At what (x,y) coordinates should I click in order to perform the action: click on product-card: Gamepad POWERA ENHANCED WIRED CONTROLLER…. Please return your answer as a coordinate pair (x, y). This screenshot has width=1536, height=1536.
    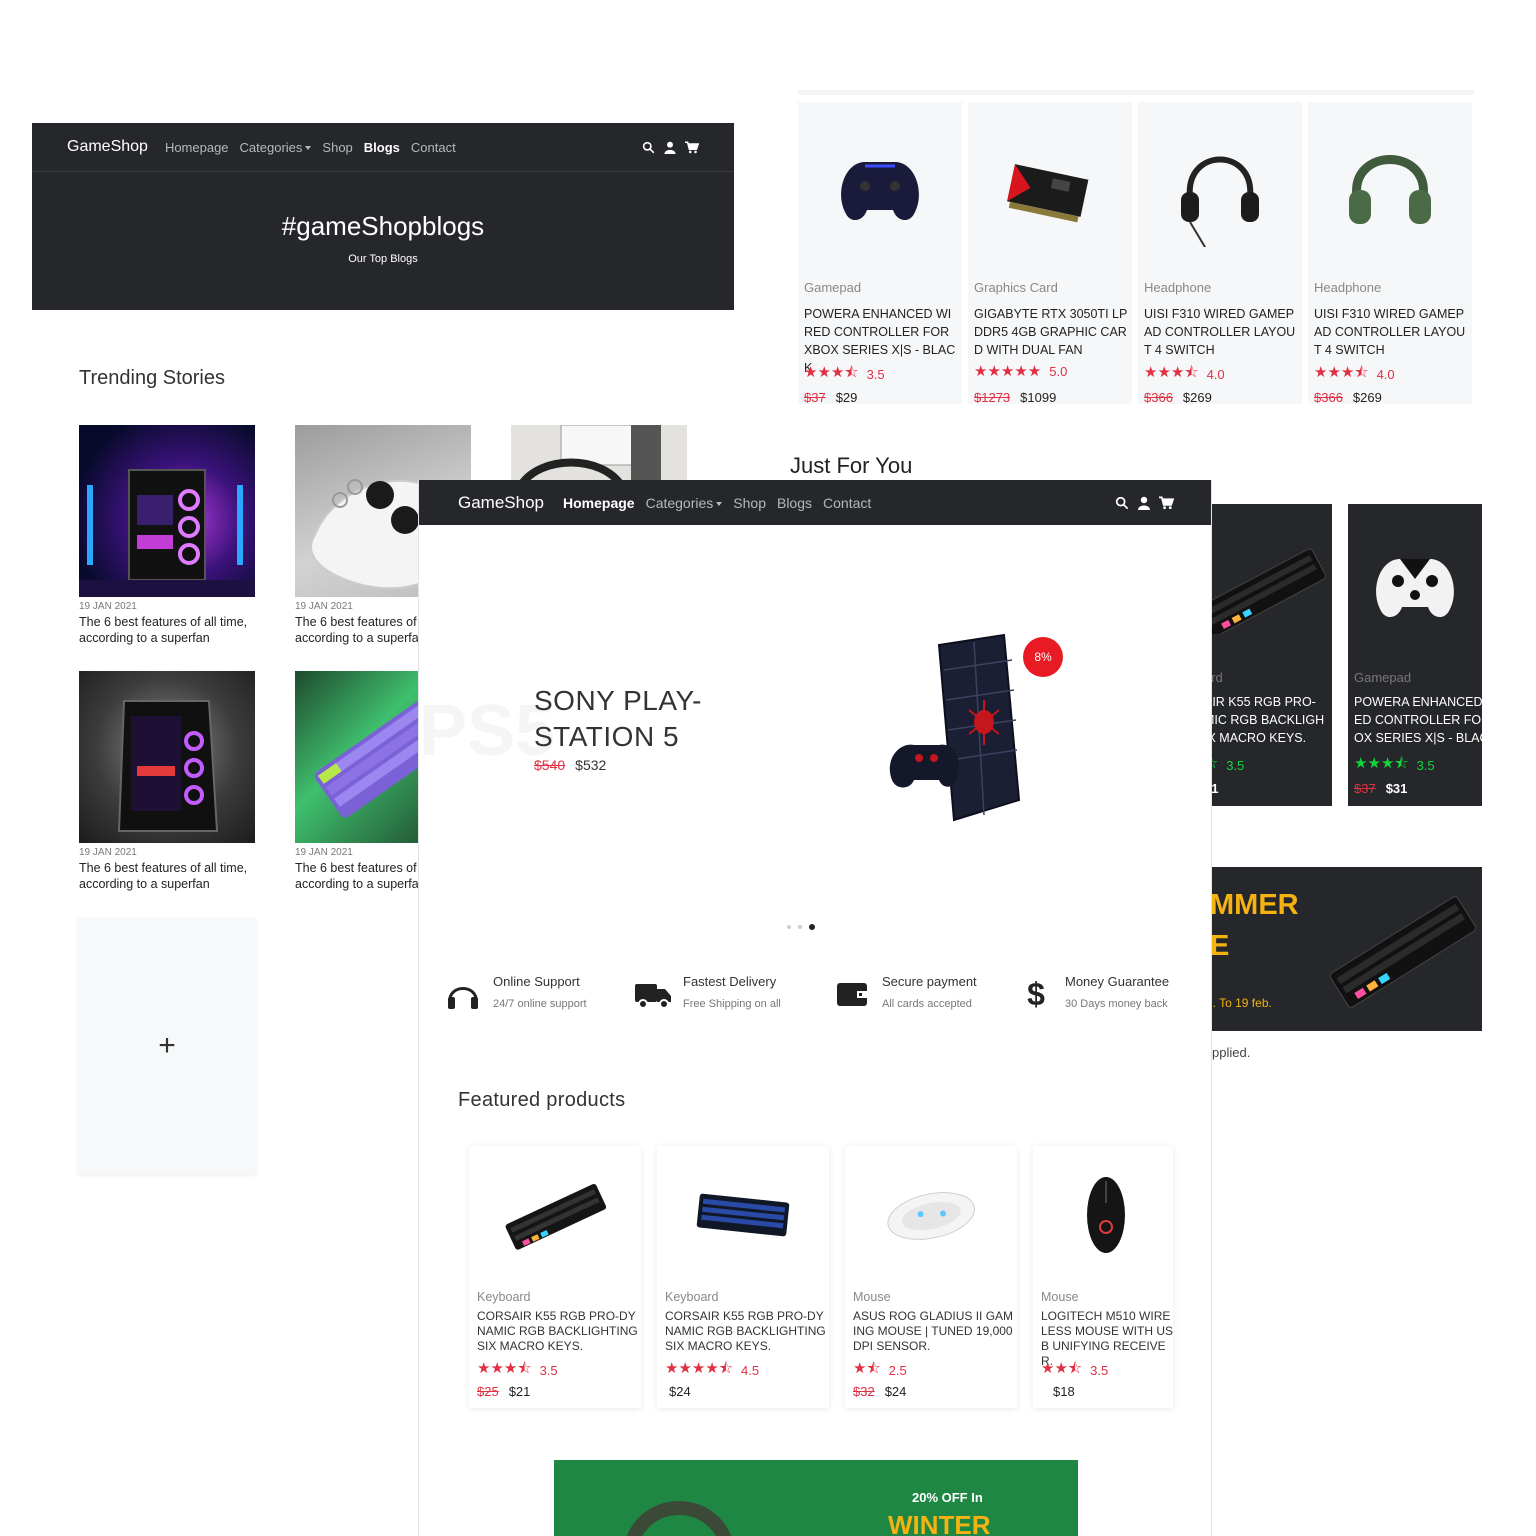
    Looking at the image, I should click on (880, 253).